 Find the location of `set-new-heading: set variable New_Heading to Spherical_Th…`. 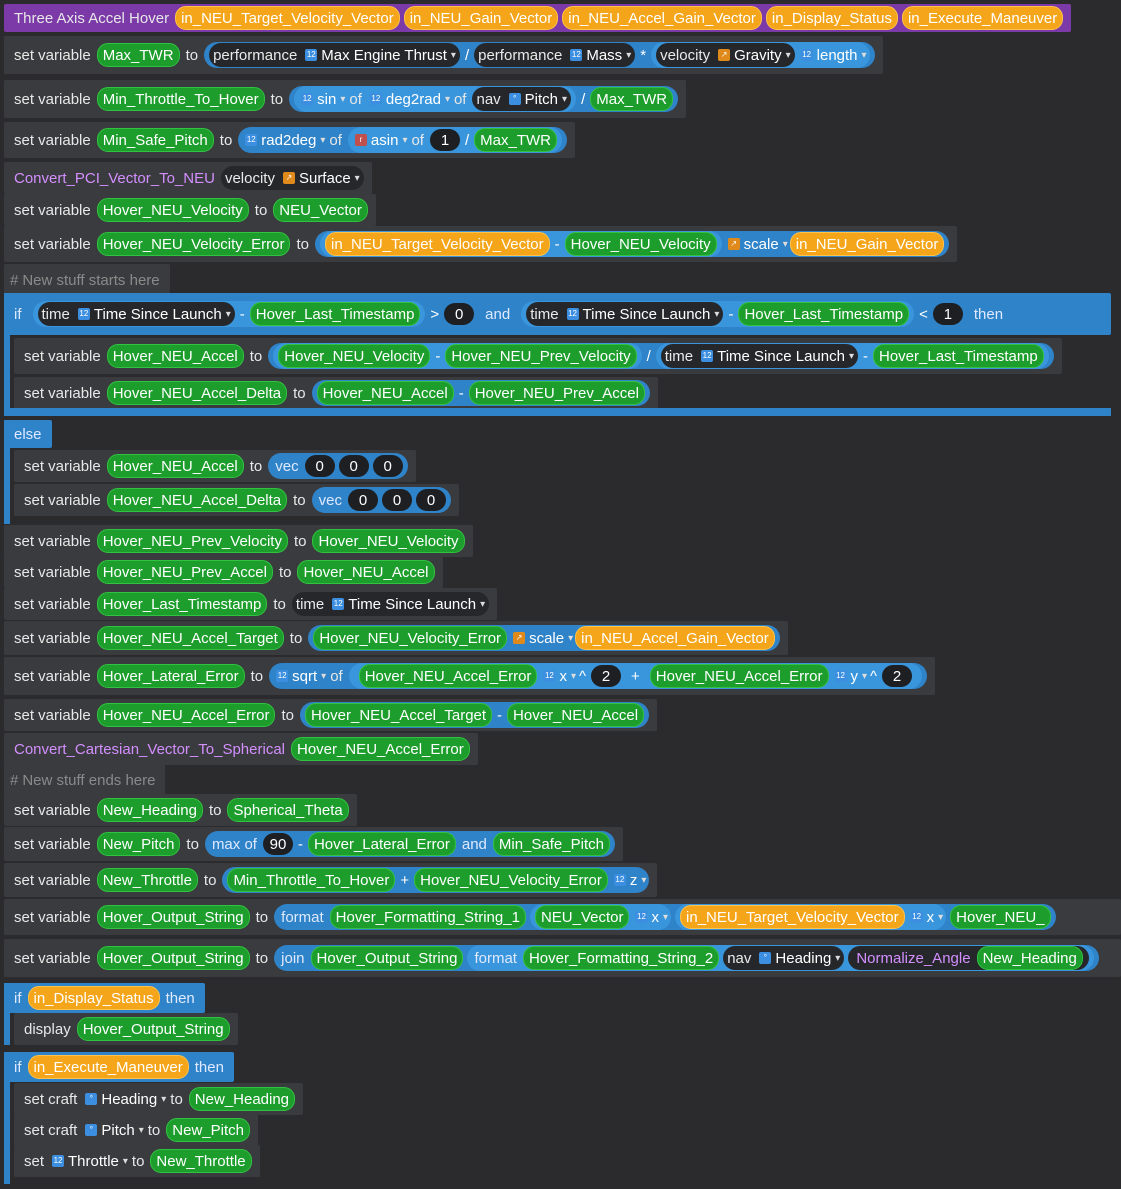

set-new-heading: set variable New_Heading to Spherical_Th… is located at coordinates (180, 810).